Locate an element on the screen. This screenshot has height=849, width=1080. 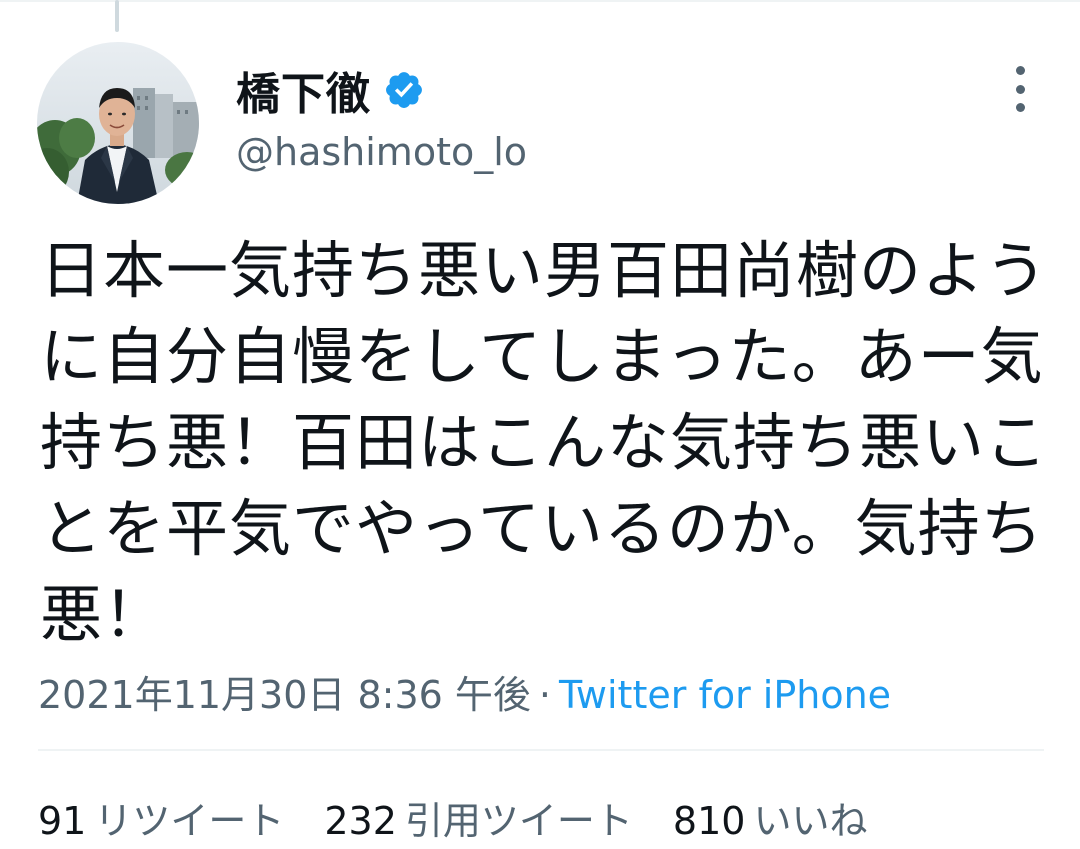
avatar-image is located at coordinates (118, 123).